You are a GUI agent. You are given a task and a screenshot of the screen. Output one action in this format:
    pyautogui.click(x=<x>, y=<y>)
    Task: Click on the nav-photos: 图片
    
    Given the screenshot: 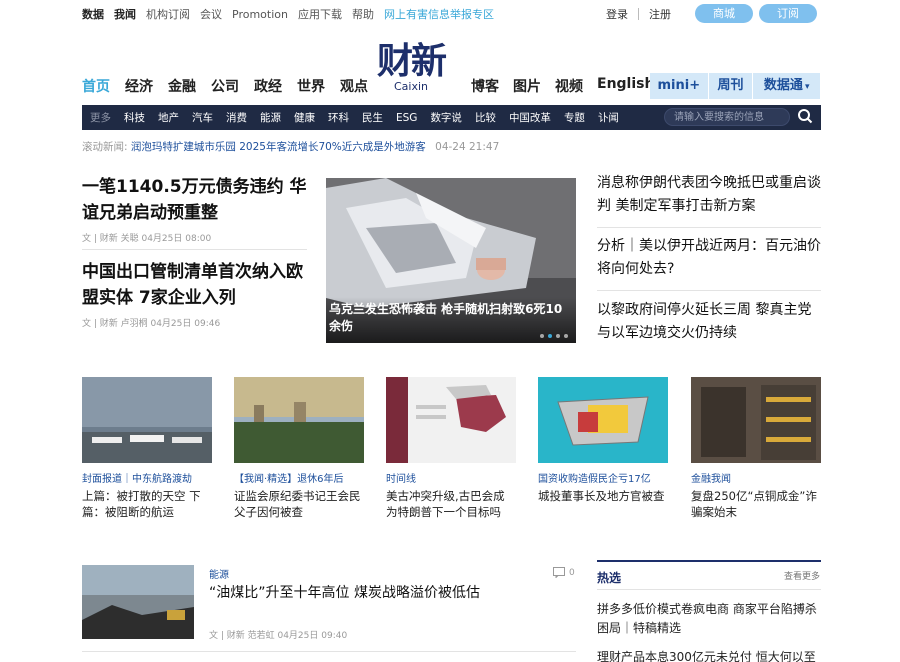 What is the action you would take?
    pyautogui.click(x=527, y=86)
    